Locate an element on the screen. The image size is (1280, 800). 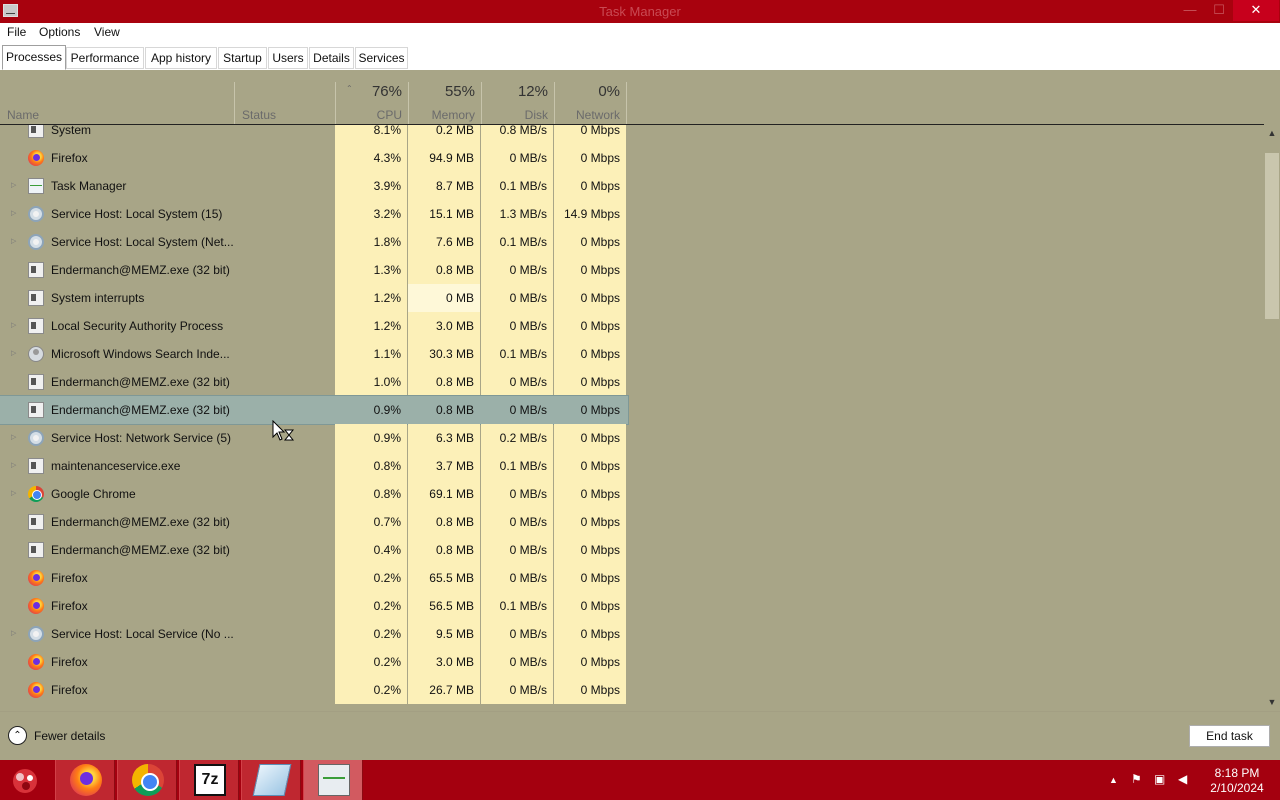
column-network: 0% Network is located at coordinates (590, 103).